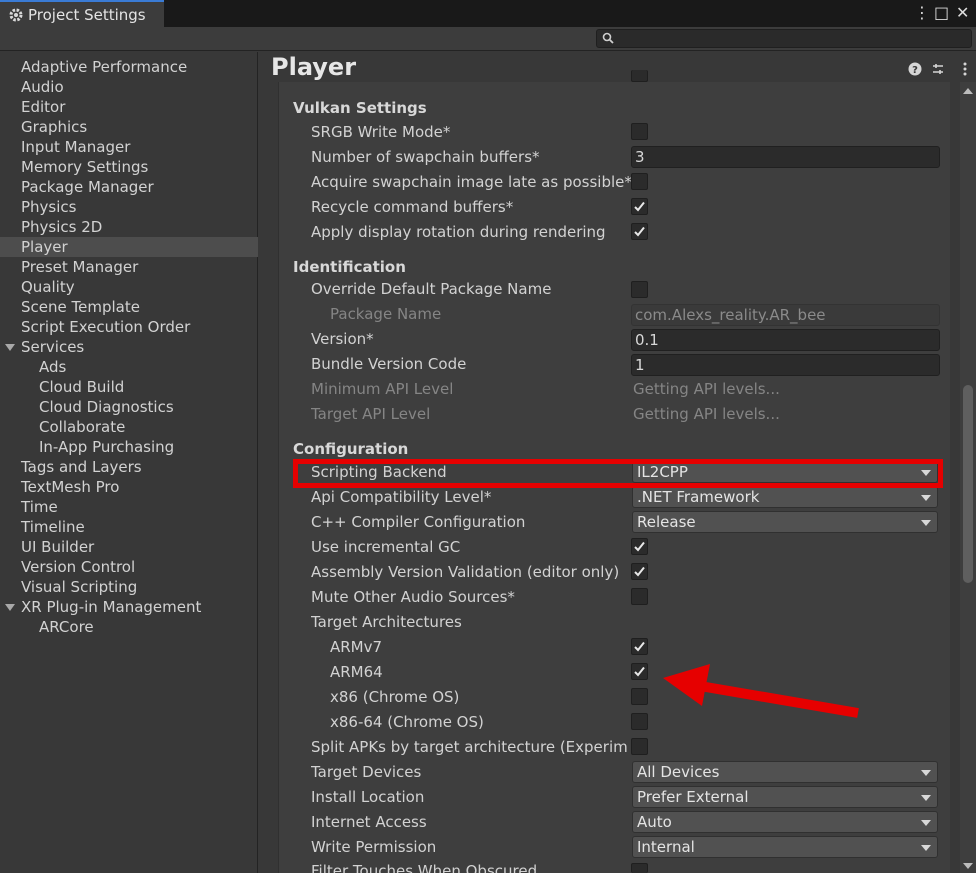 Image resolution: width=976 pixels, height=873 pixels. What do you see at coordinates (106, 447) in the screenshot?
I see `sidebar-item-in-app-purchasing: In-App Purchasing` at bounding box center [106, 447].